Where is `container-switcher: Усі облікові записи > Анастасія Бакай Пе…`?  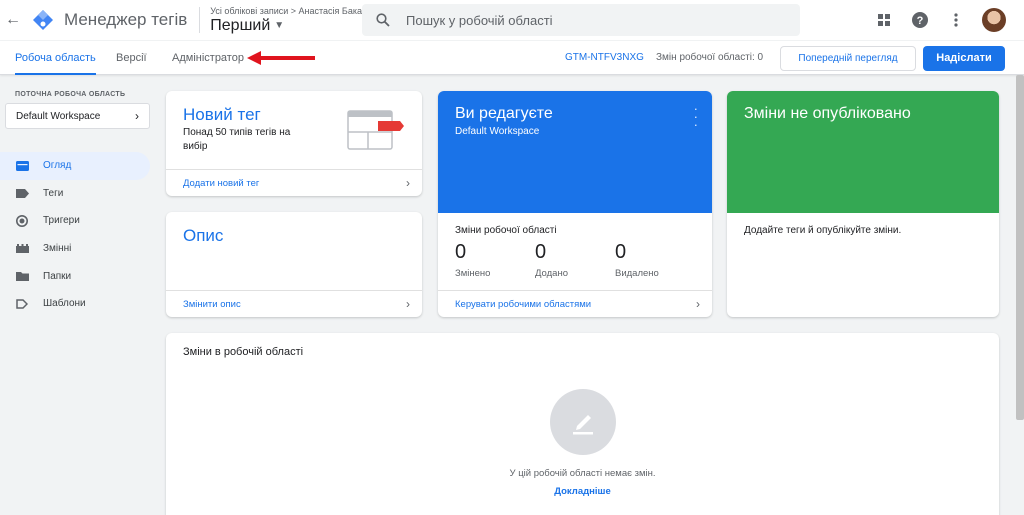
container-switcher: Усі облікові записи > Анастасія Бакай Пе… is located at coordinates (288, 20).